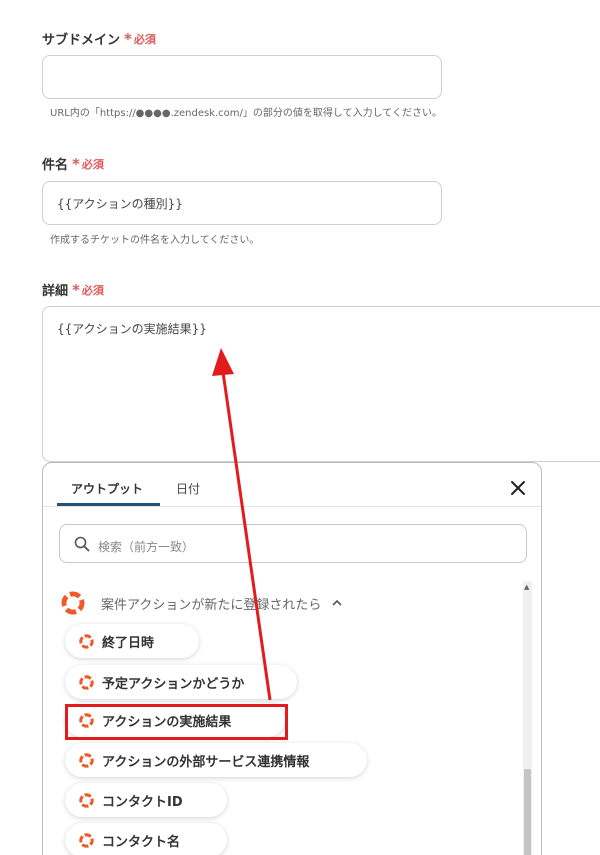  I want to click on output-group-header: 案件アクションが新たに登録されたら, so click(202, 603).